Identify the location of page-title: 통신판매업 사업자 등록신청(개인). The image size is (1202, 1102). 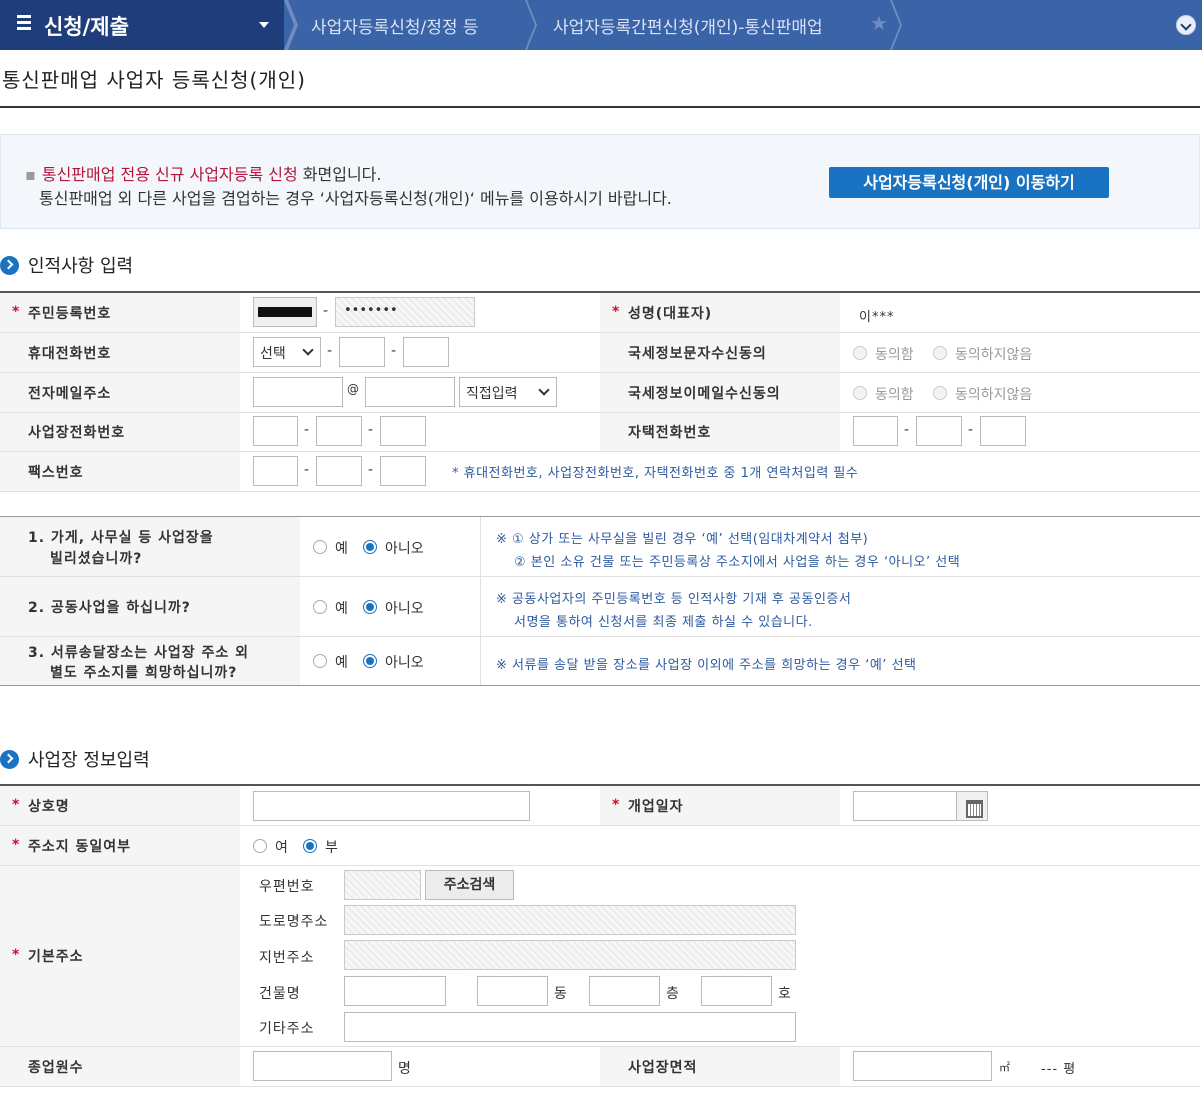
(154, 80).